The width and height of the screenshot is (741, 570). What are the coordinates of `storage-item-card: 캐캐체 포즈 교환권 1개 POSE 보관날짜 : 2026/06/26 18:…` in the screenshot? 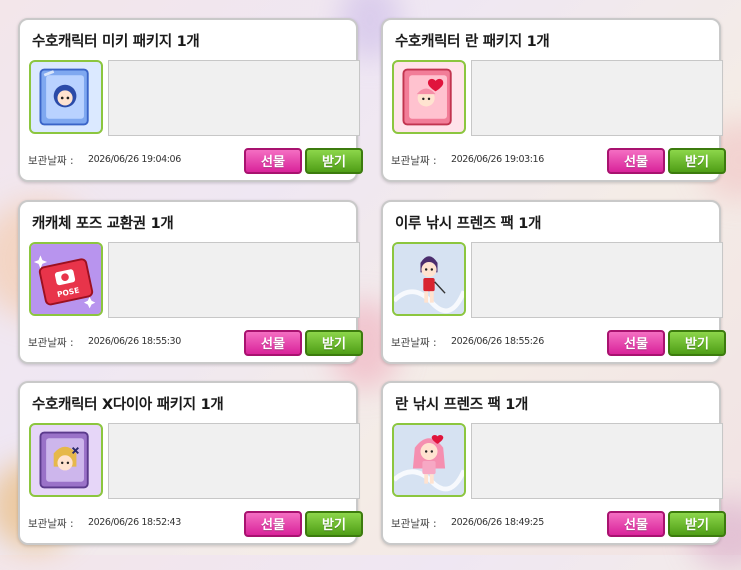 It's located at (190, 282).